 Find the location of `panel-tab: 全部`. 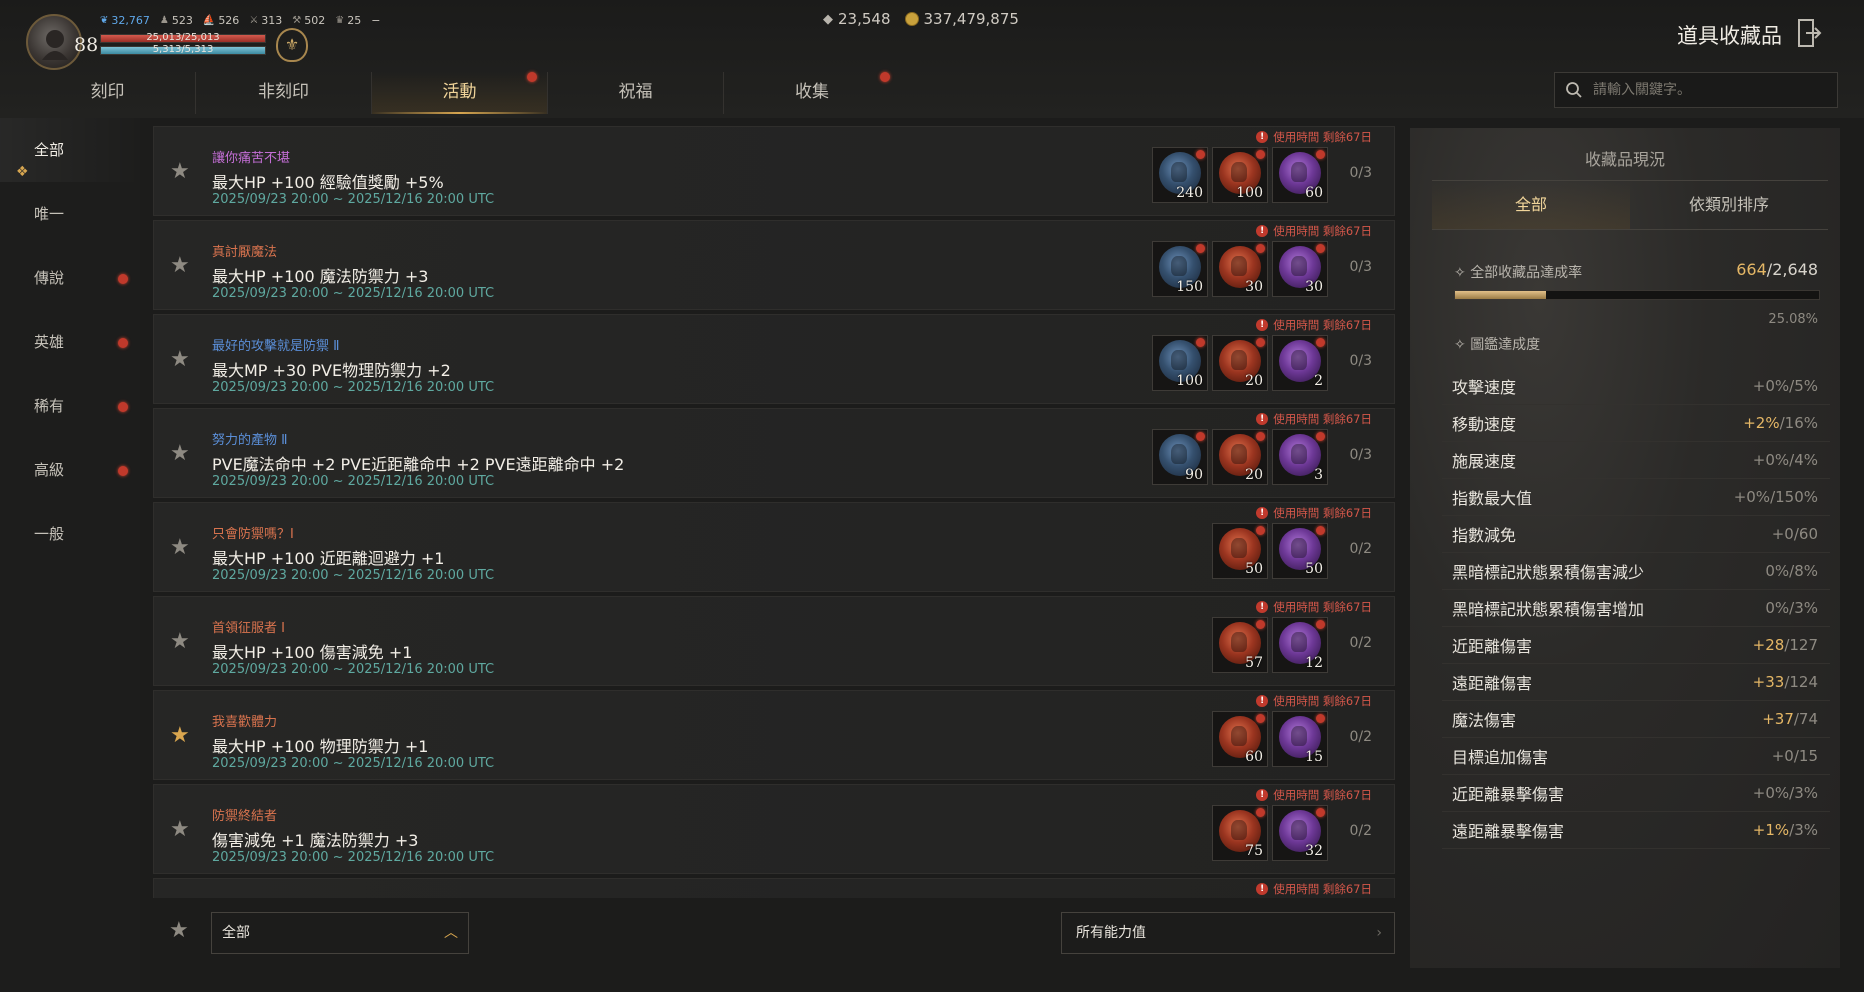

panel-tab: 全部 is located at coordinates (1531, 205).